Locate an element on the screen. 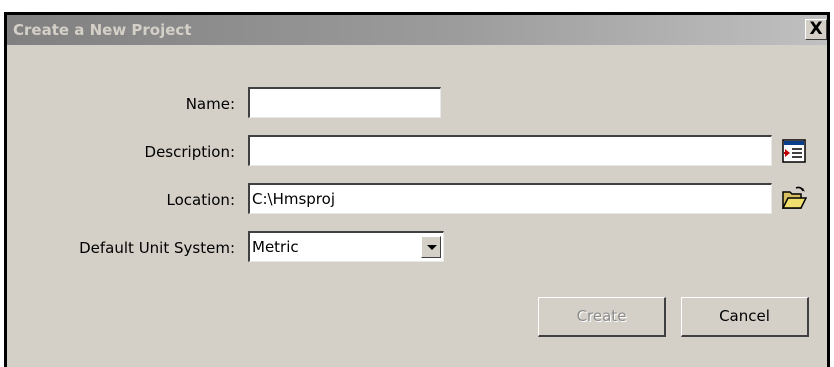 The height and width of the screenshot is (367, 834). open-folder-icon is located at coordinates (794, 197).